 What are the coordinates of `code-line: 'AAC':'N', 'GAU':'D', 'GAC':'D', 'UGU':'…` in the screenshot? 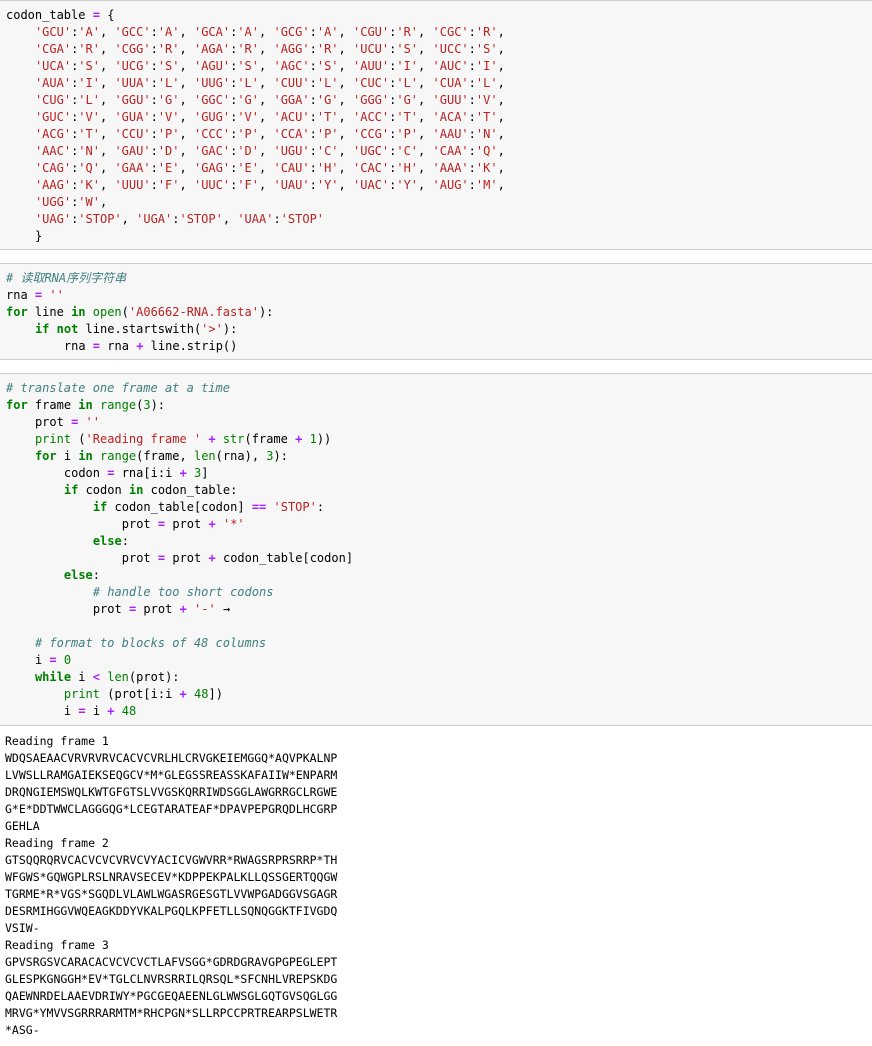 It's located at (269, 151).